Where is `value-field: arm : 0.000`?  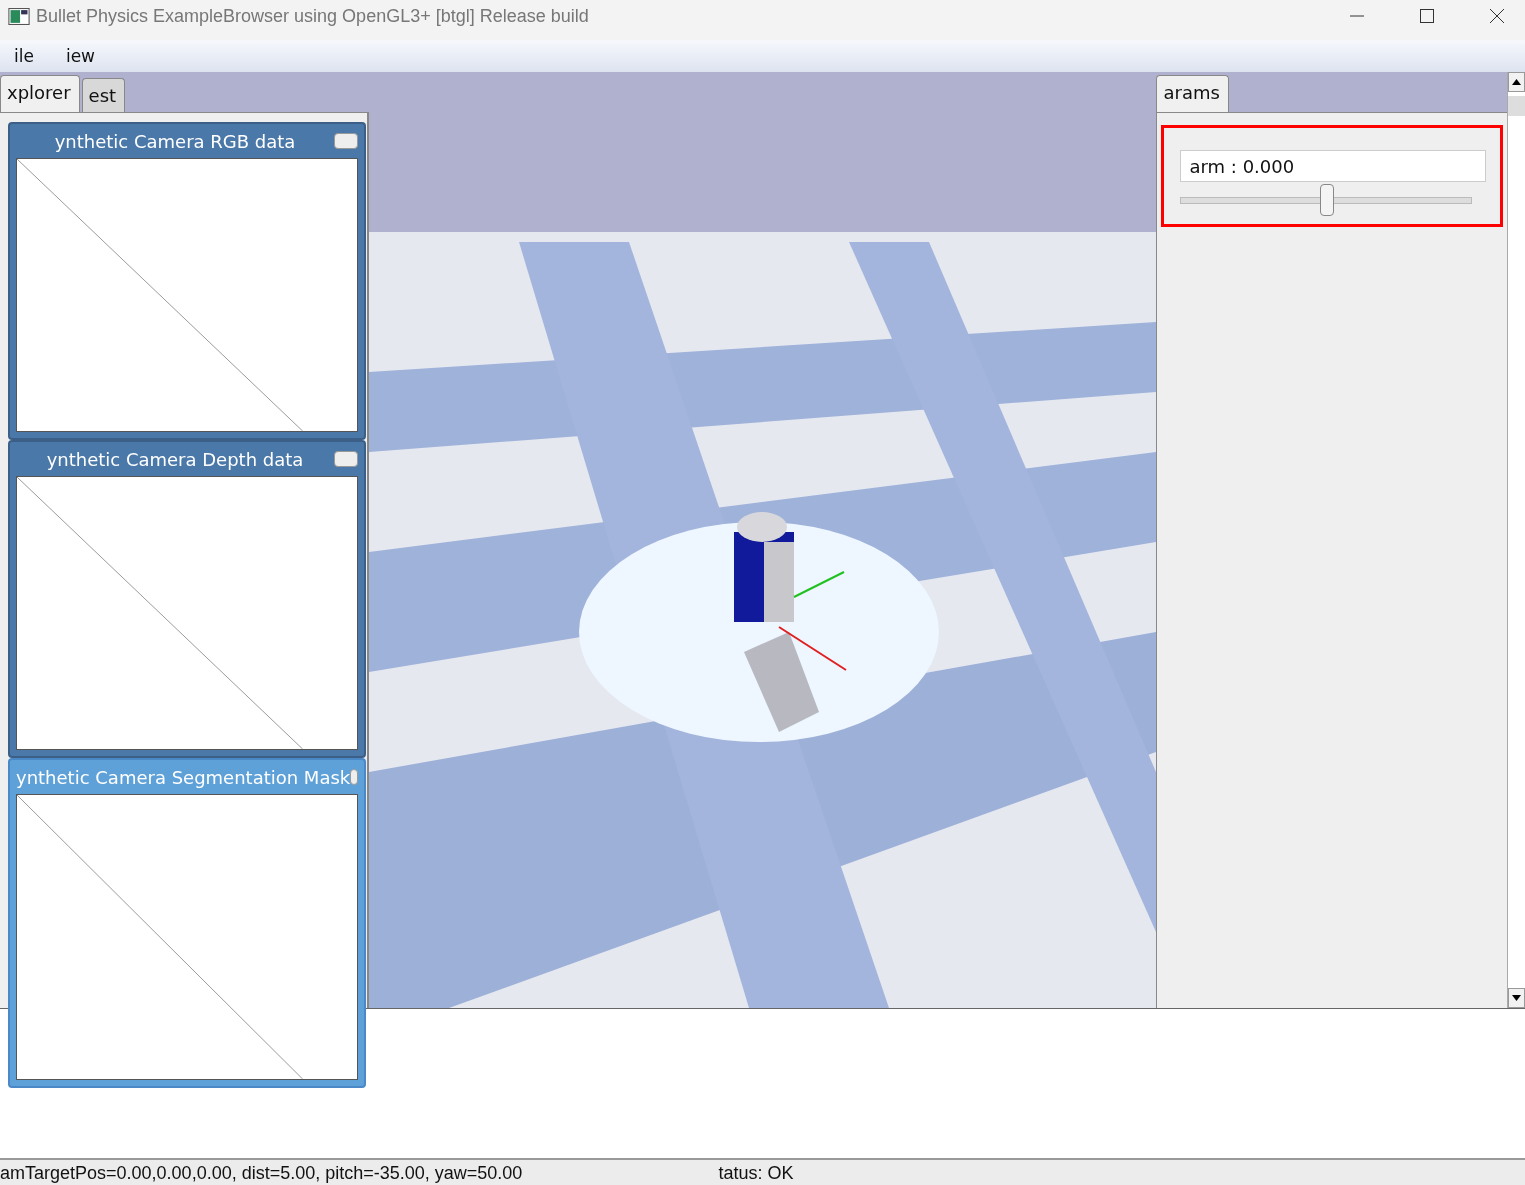 value-field: arm : 0.000 is located at coordinates (1333, 166).